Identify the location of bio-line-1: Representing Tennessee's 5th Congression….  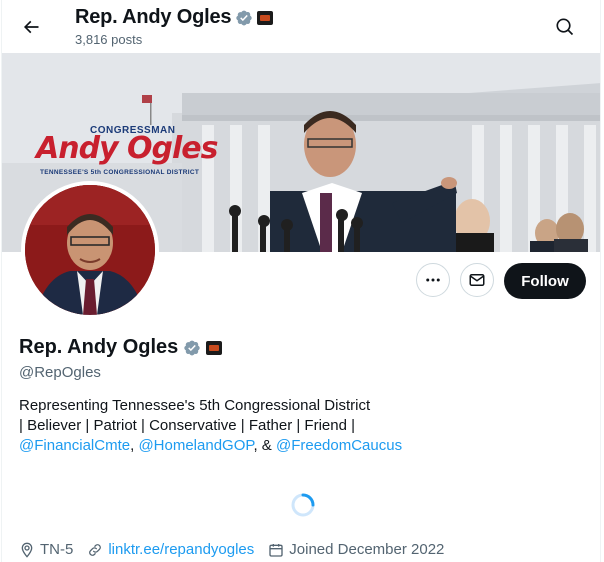
(195, 405).